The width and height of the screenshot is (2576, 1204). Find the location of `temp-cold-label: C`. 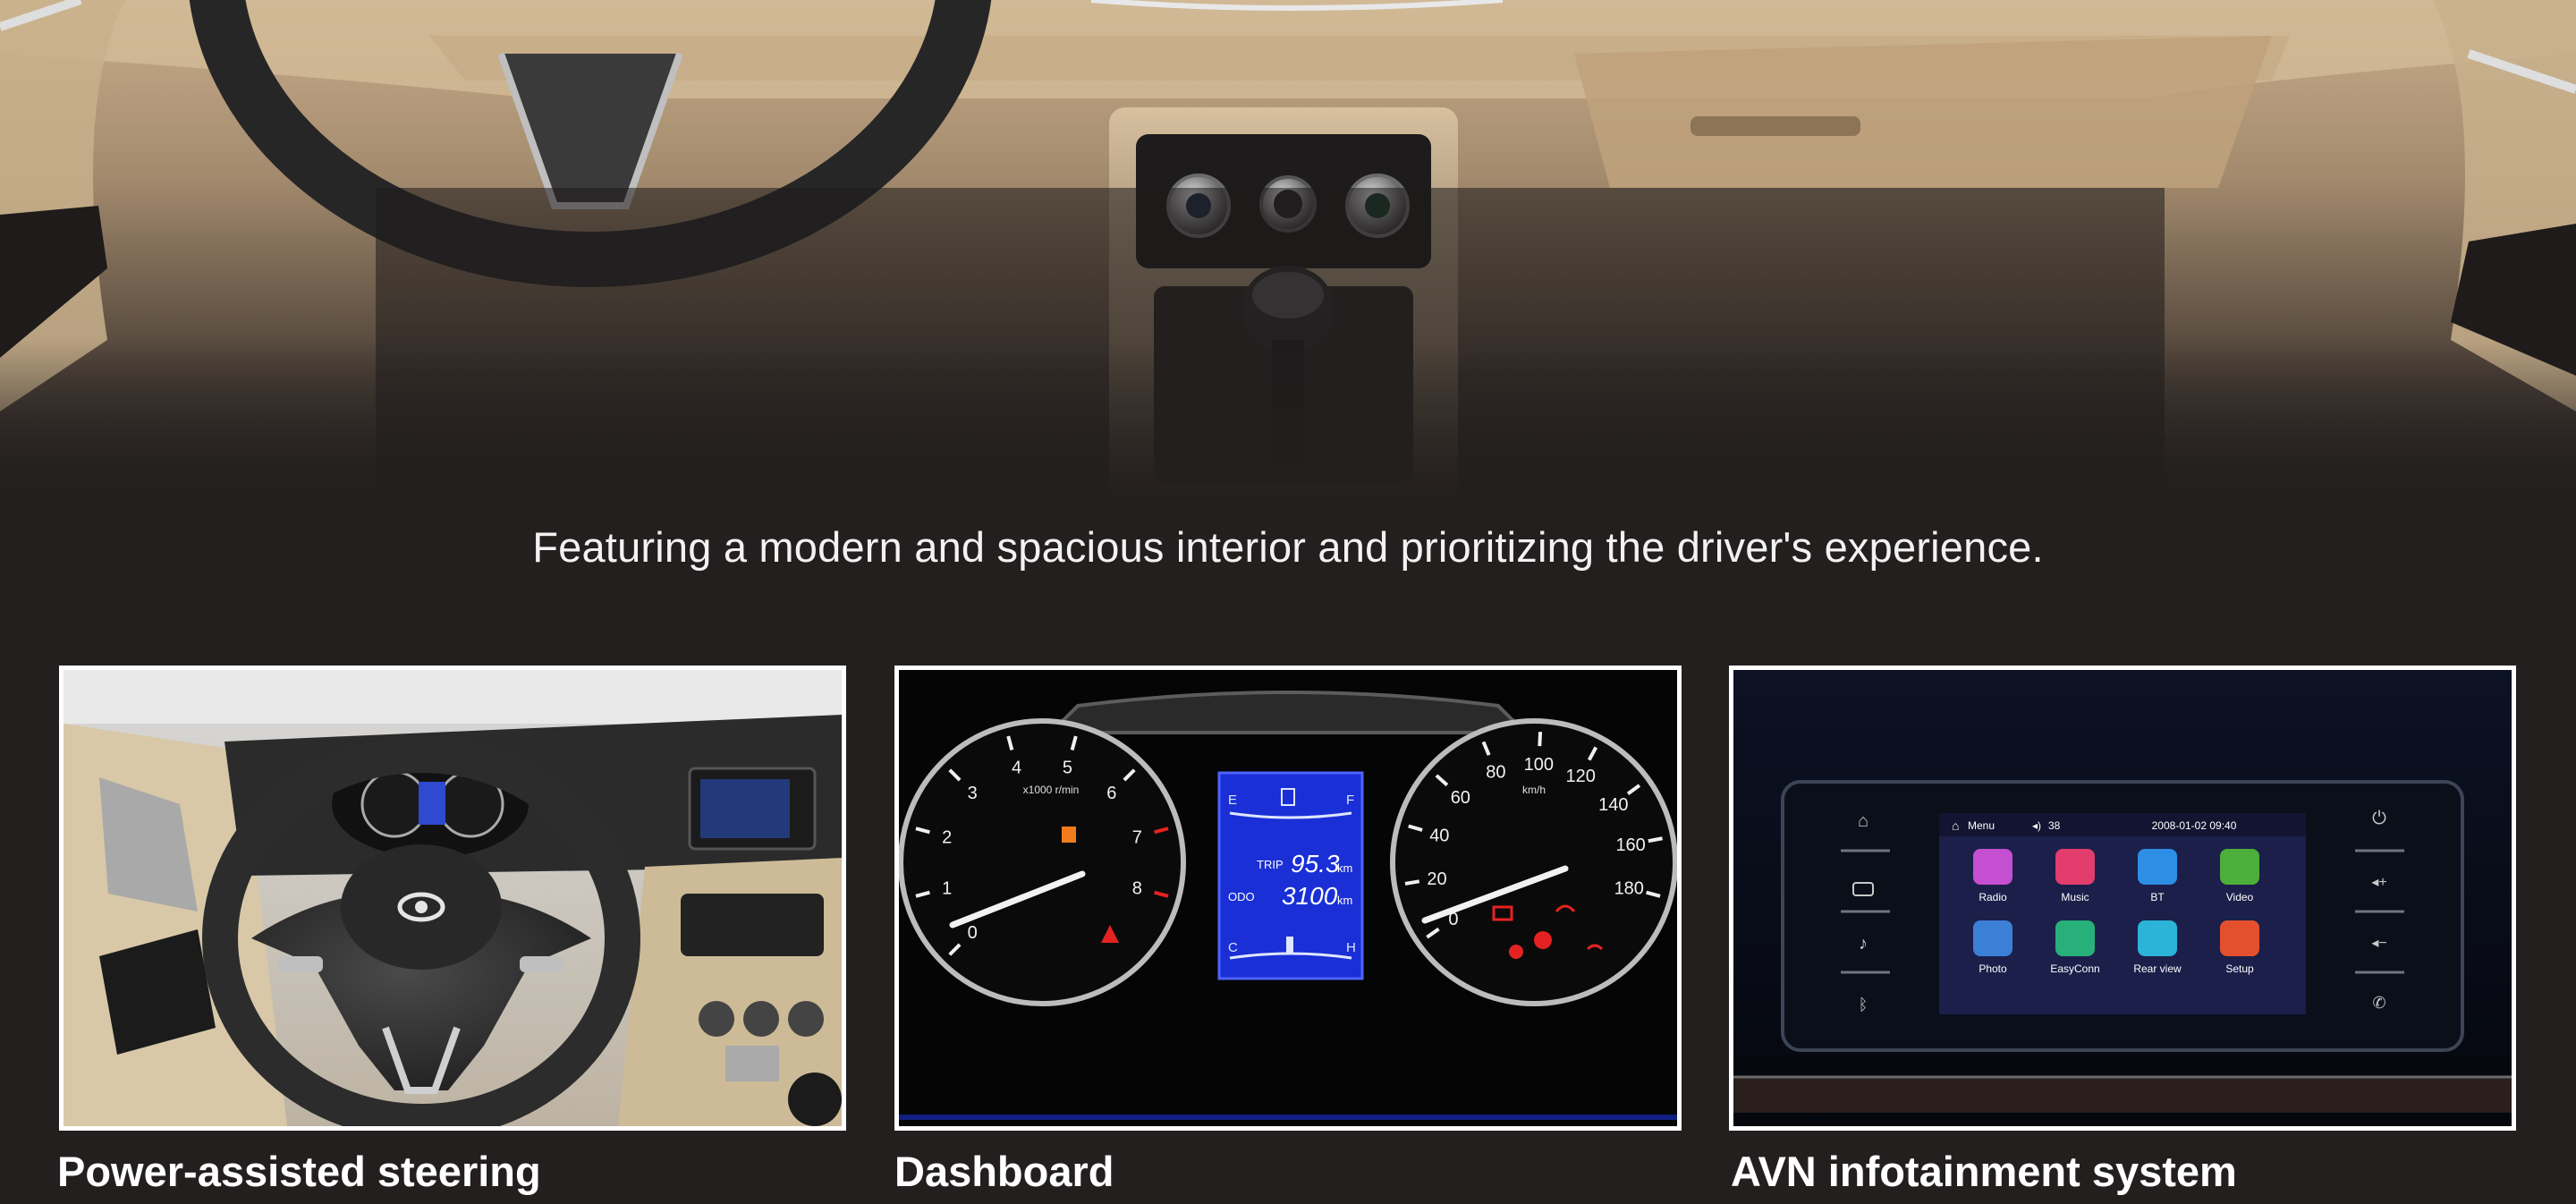

temp-cold-label: C is located at coordinates (1233, 948).